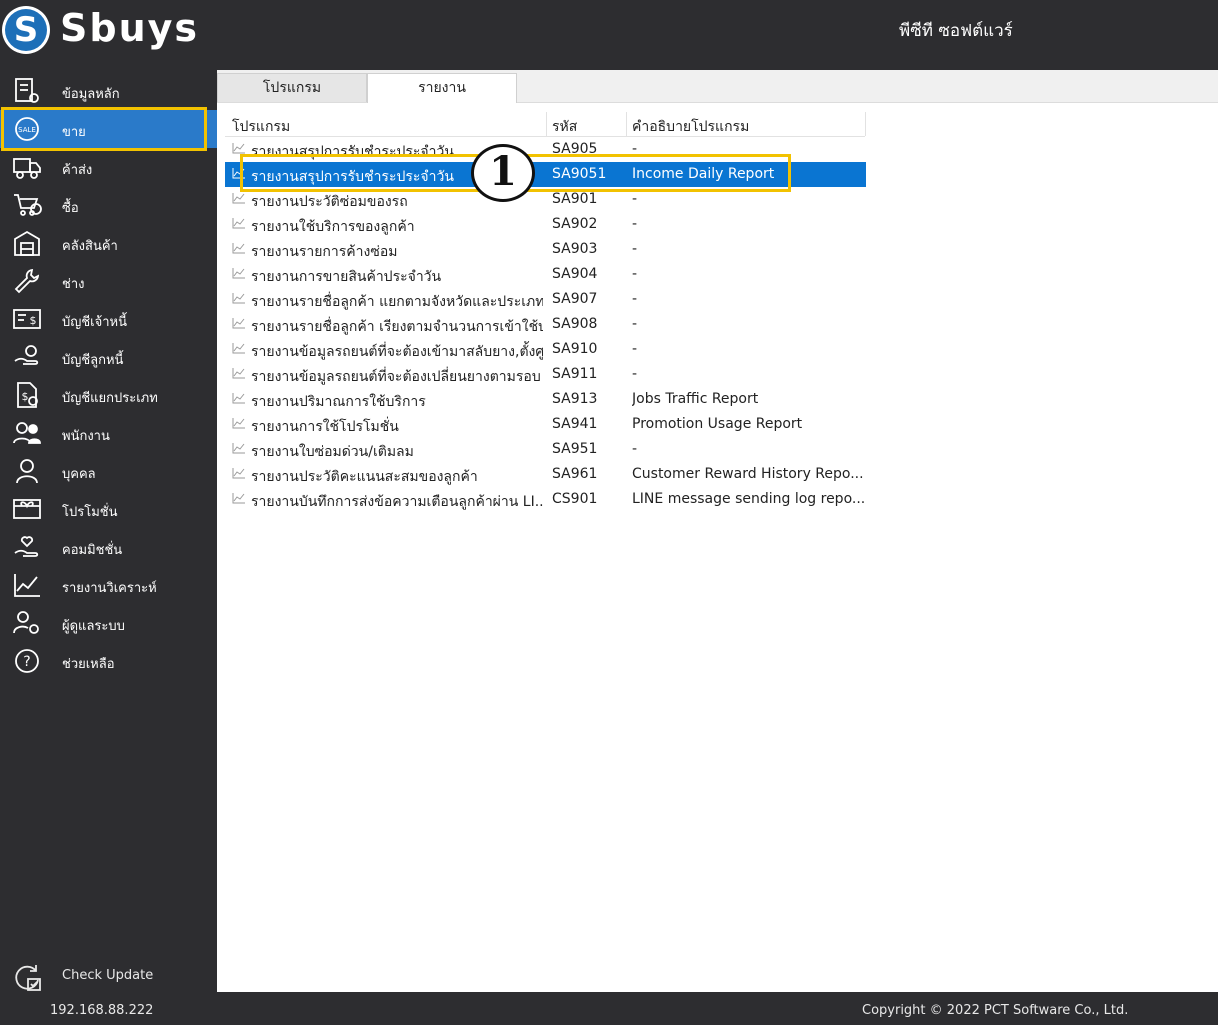  I want to click on check-update-label: Check Update, so click(108, 975).